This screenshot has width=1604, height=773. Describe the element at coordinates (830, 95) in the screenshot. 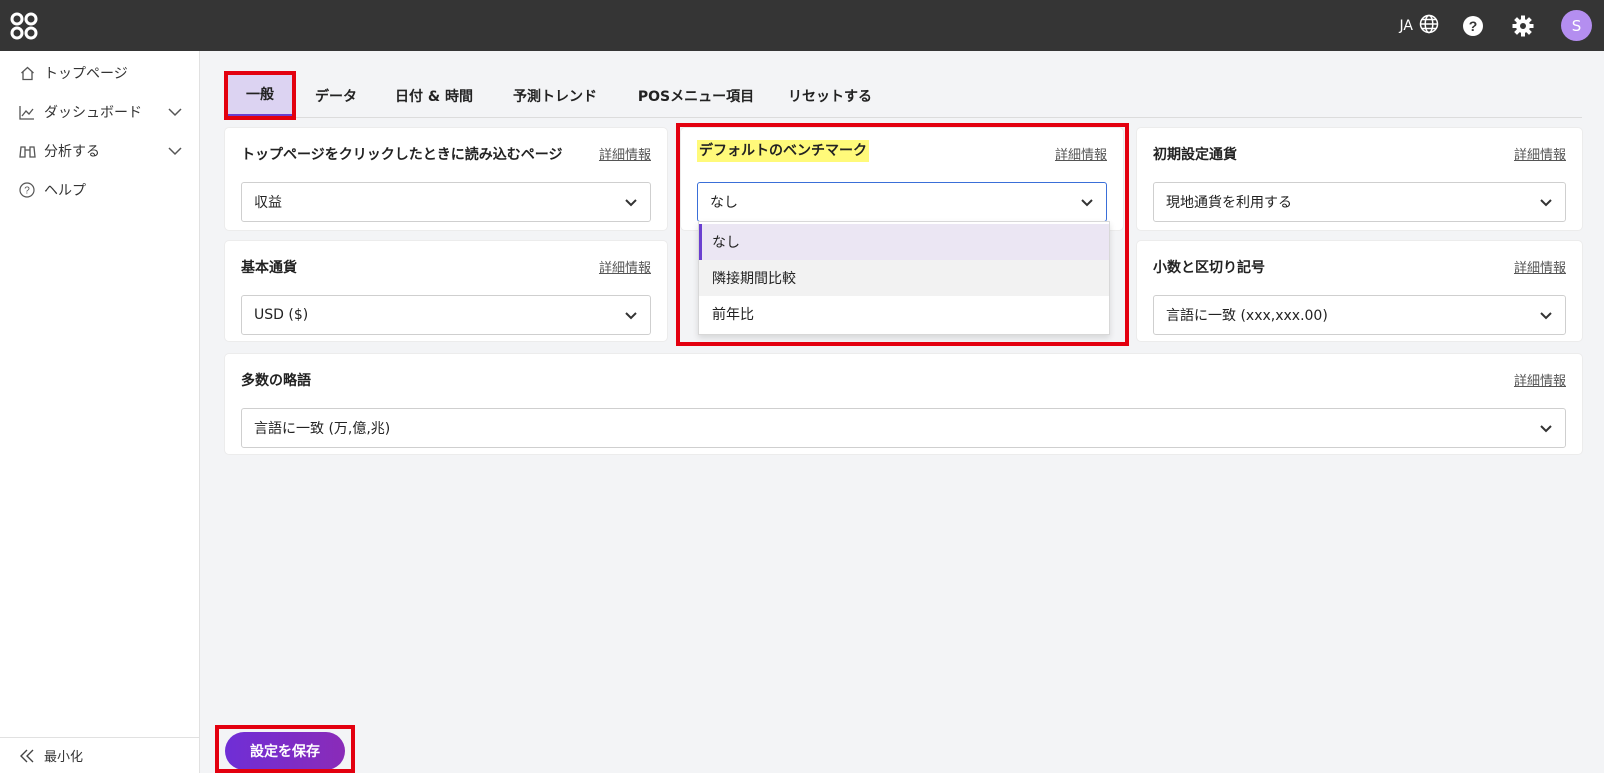

I see `tab-reset: リセットする` at that location.